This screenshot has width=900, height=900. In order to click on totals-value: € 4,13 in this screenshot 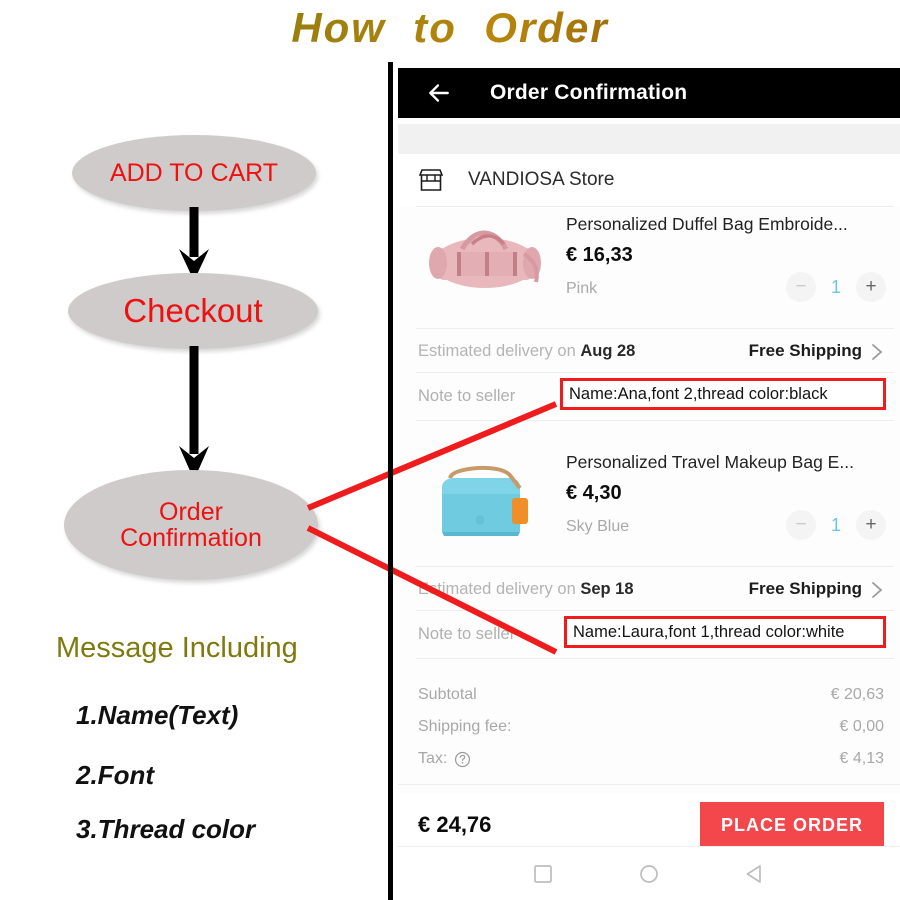, I will do `click(861, 758)`.